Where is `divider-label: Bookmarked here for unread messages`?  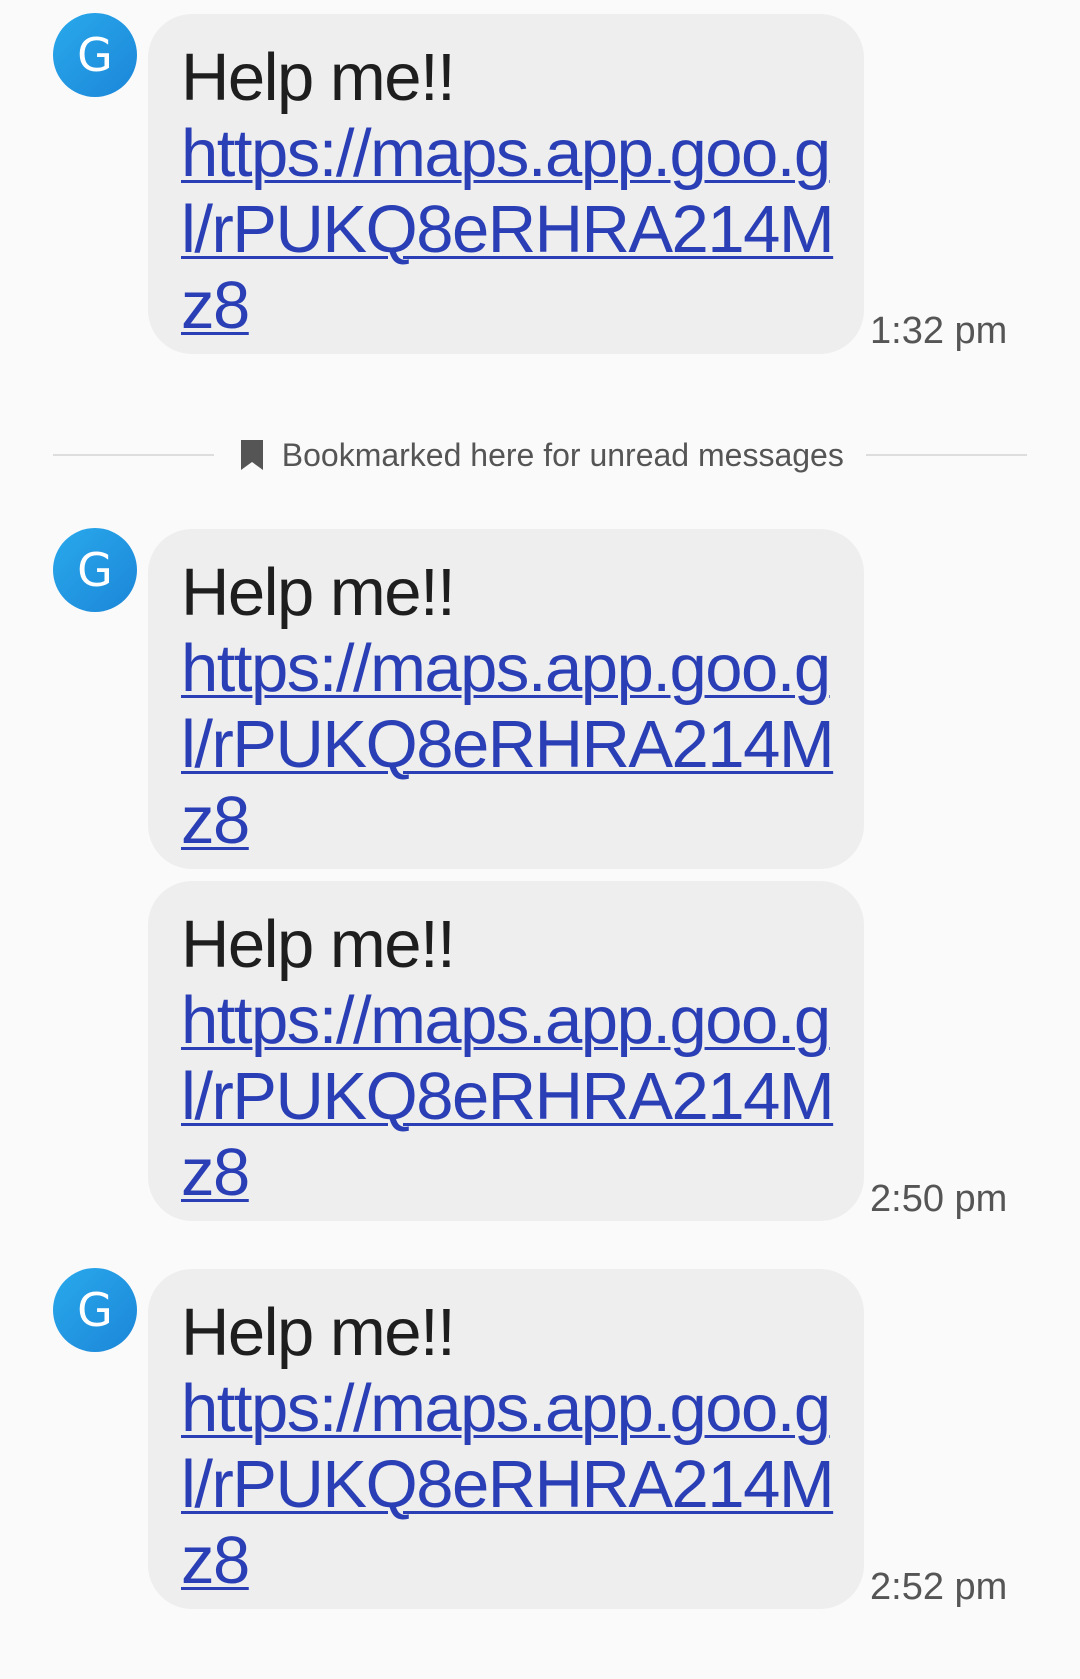 divider-label: Bookmarked here for unread messages is located at coordinates (562, 454).